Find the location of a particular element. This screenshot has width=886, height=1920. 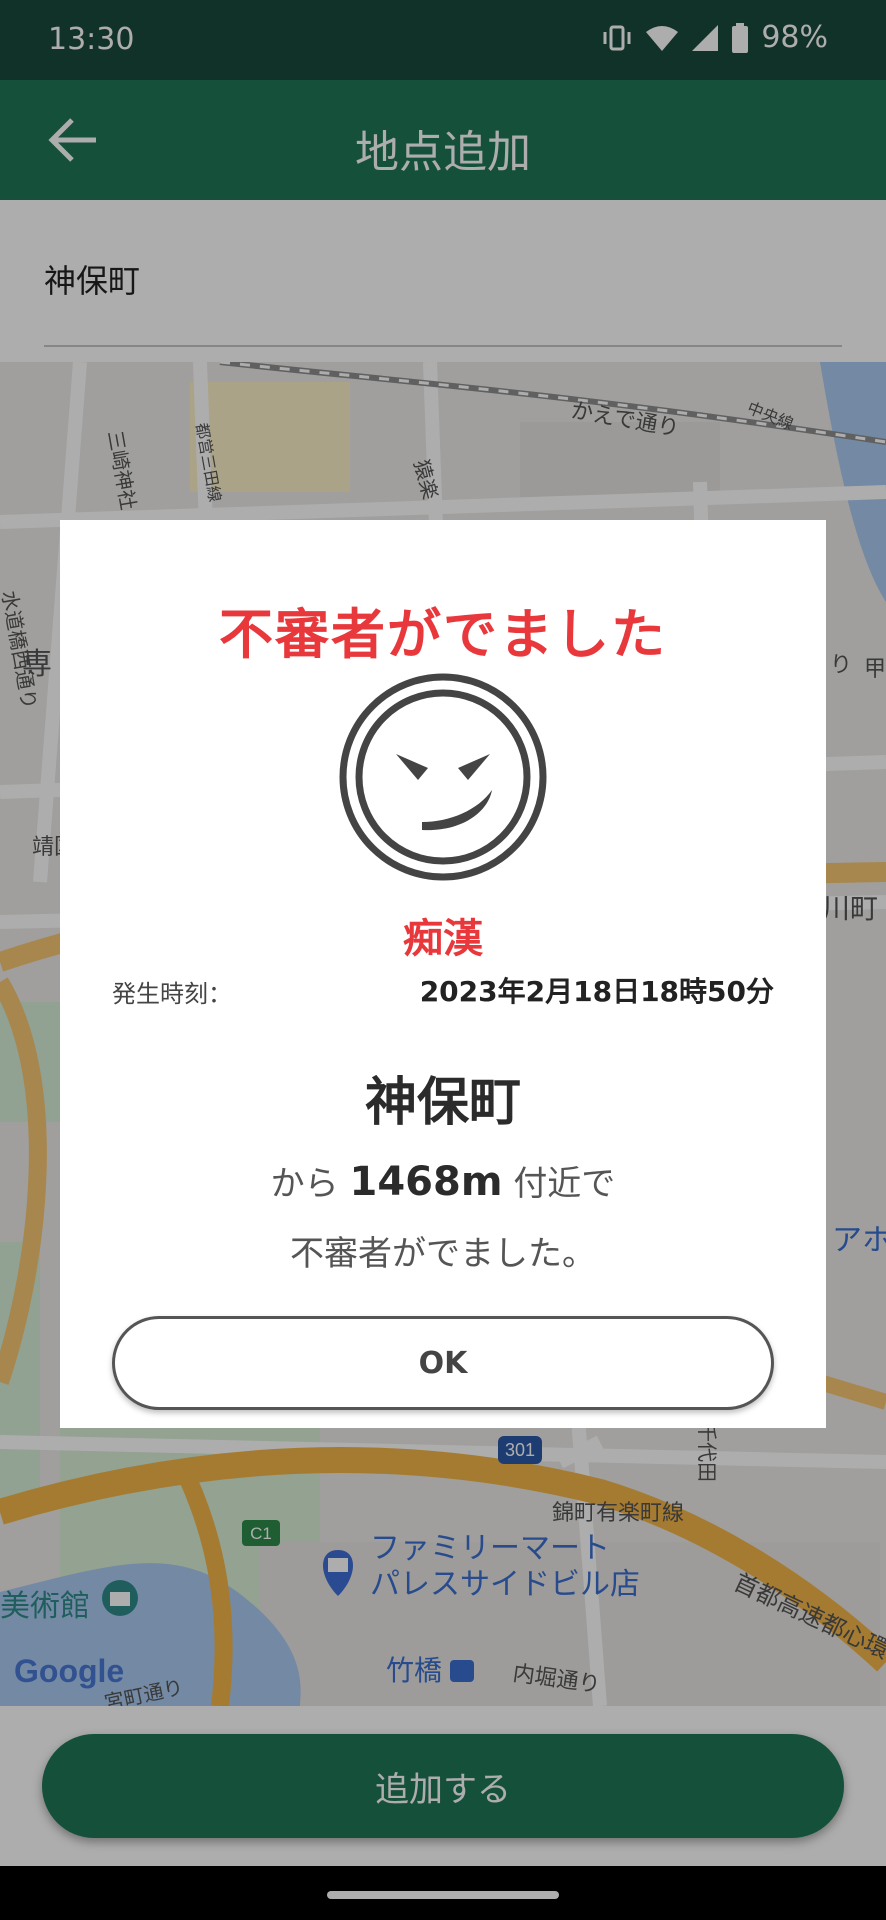

distance-line: から 1468m 付近で is located at coordinates (443, 1180).